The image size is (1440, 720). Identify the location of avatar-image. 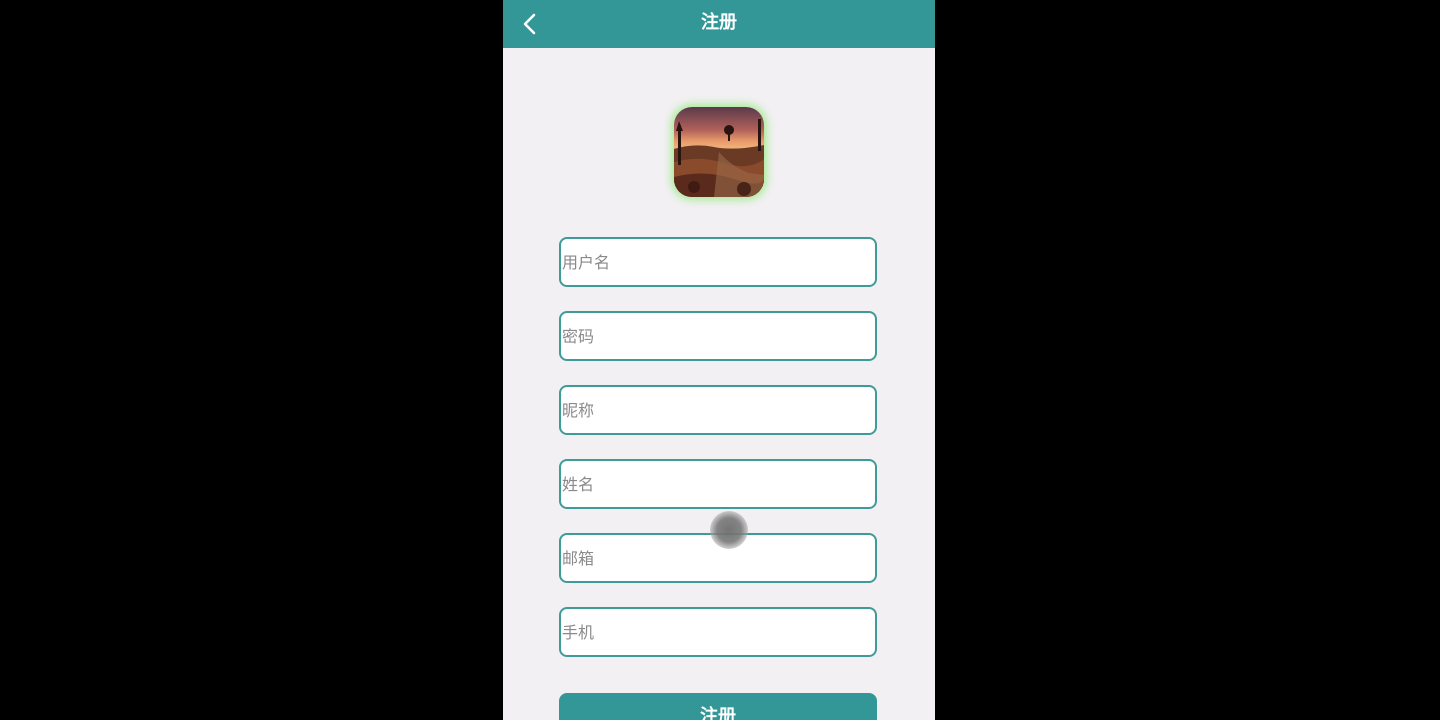
(719, 152).